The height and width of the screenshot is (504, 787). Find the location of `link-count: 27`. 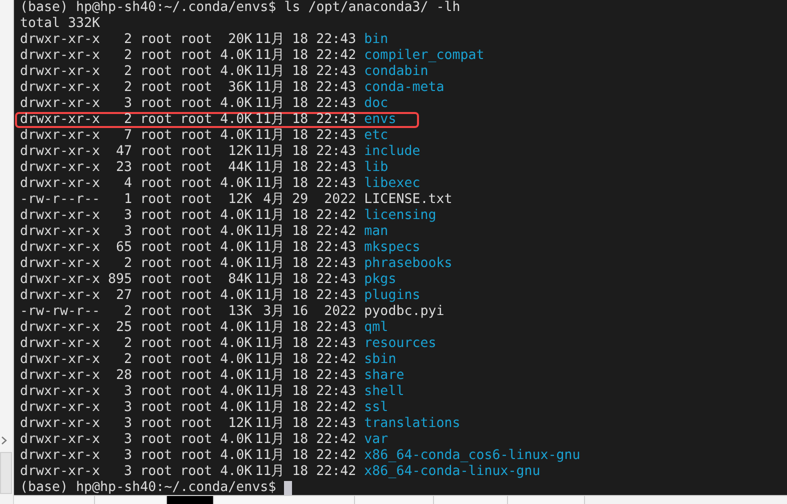

link-count: 27 is located at coordinates (123, 296).